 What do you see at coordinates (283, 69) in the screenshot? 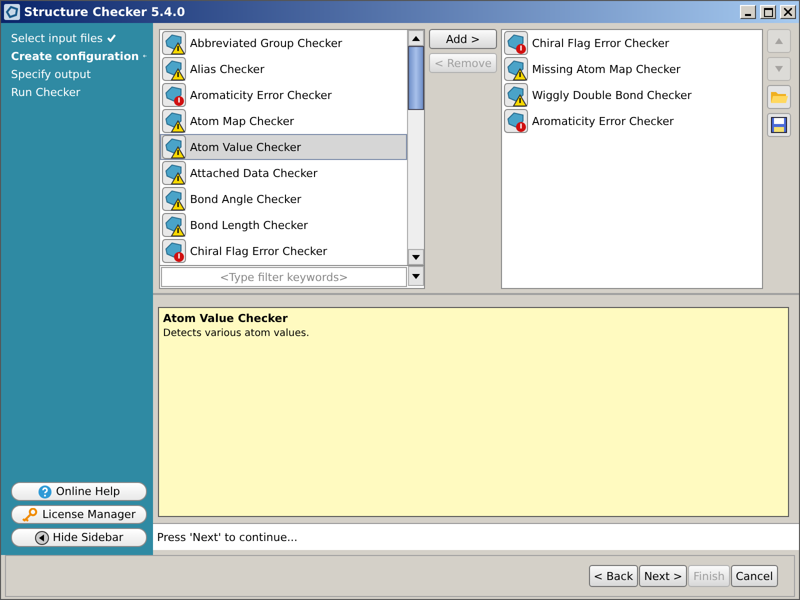
I see `checker-item: Alias Checker` at bounding box center [283, 69].